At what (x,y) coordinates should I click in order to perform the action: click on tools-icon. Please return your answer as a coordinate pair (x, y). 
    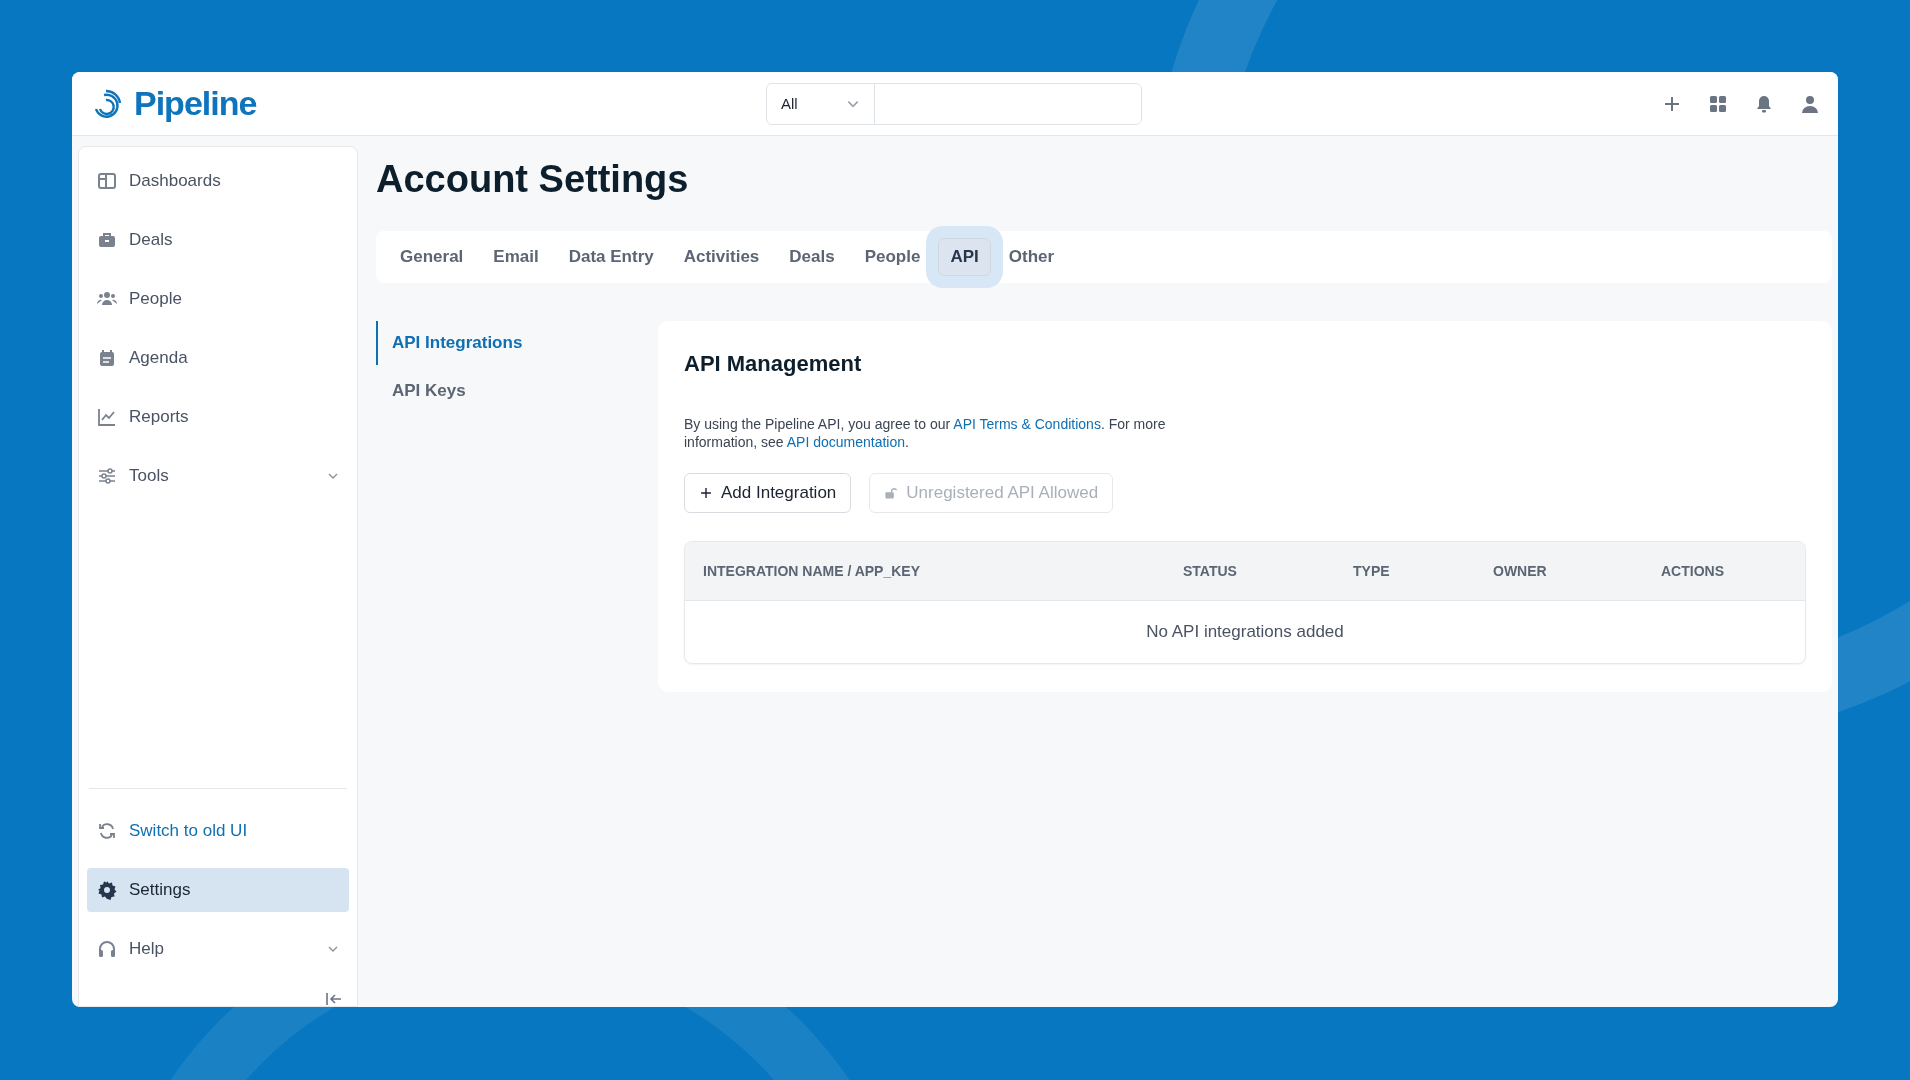
    Looking at the image, I should click on (107, 476).